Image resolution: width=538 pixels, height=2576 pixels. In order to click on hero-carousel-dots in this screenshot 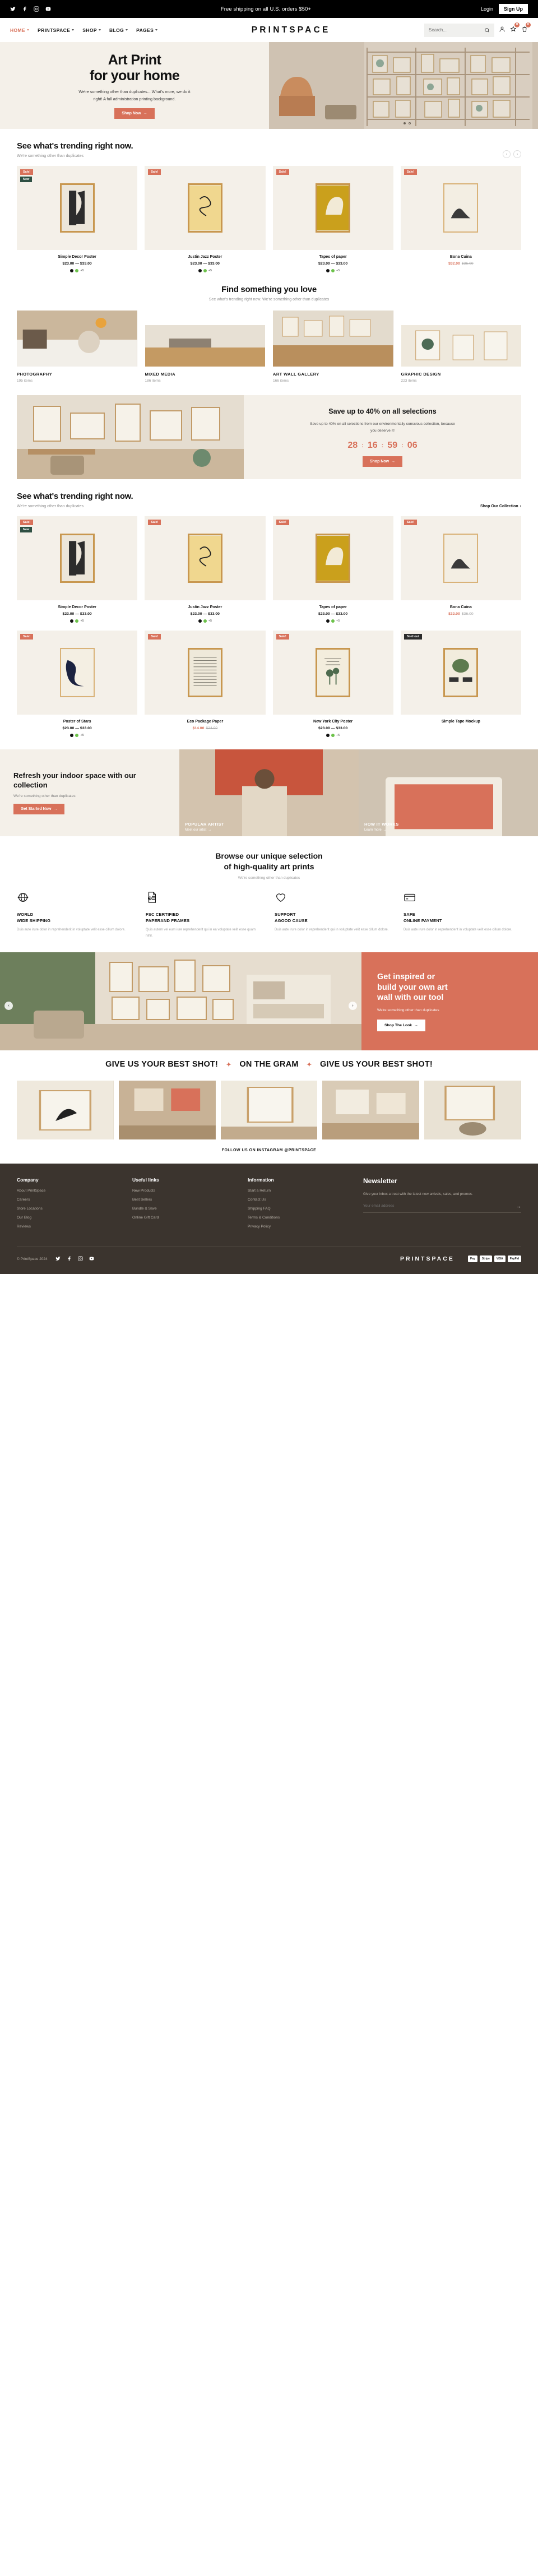, I will do `click(407, 123)`.